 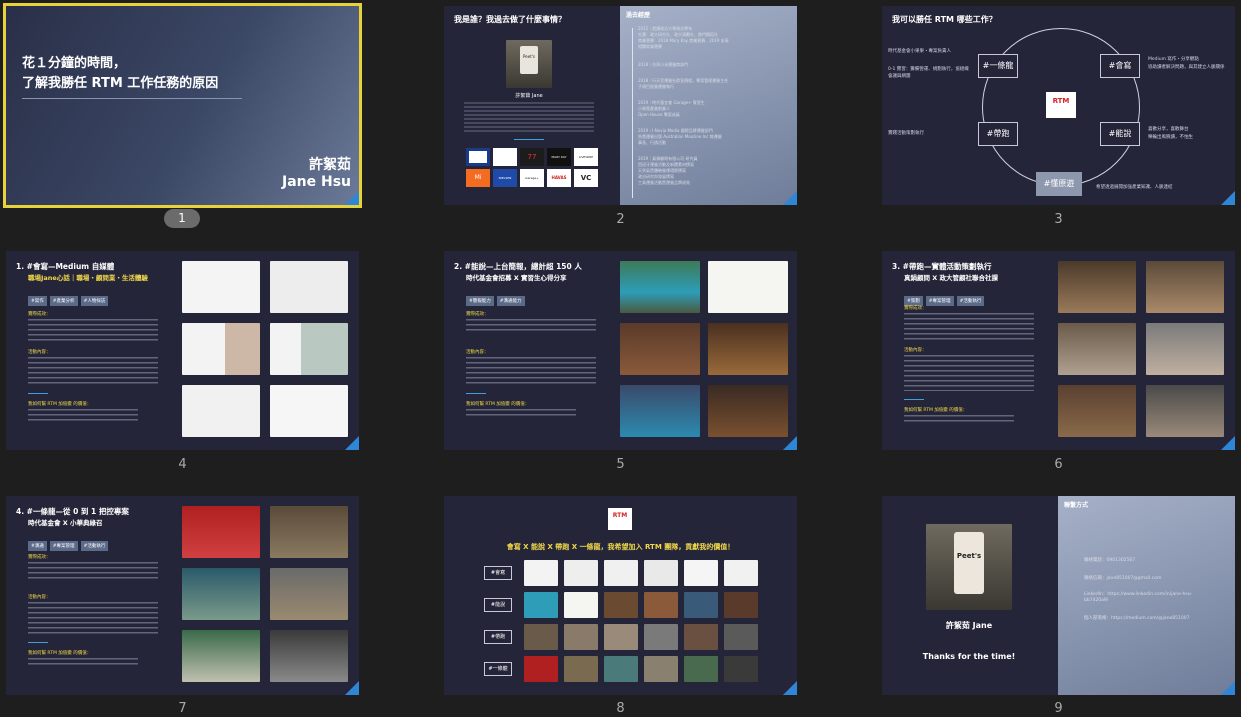 What do you see at coordinates (919, 51) in the screenshot?
I see `left-note: 時代基金會小果果・專案負責人` at bounding box center [919, 51].